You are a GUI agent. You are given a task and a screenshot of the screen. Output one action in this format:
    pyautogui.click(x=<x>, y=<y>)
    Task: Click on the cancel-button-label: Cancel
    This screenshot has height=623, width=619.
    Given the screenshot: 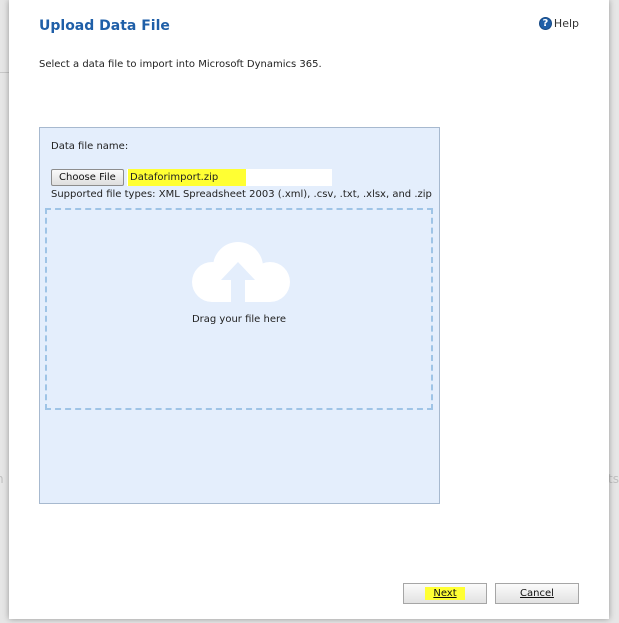 What is the action you would take?
    pyautogui.click(x=537, y=593)
    